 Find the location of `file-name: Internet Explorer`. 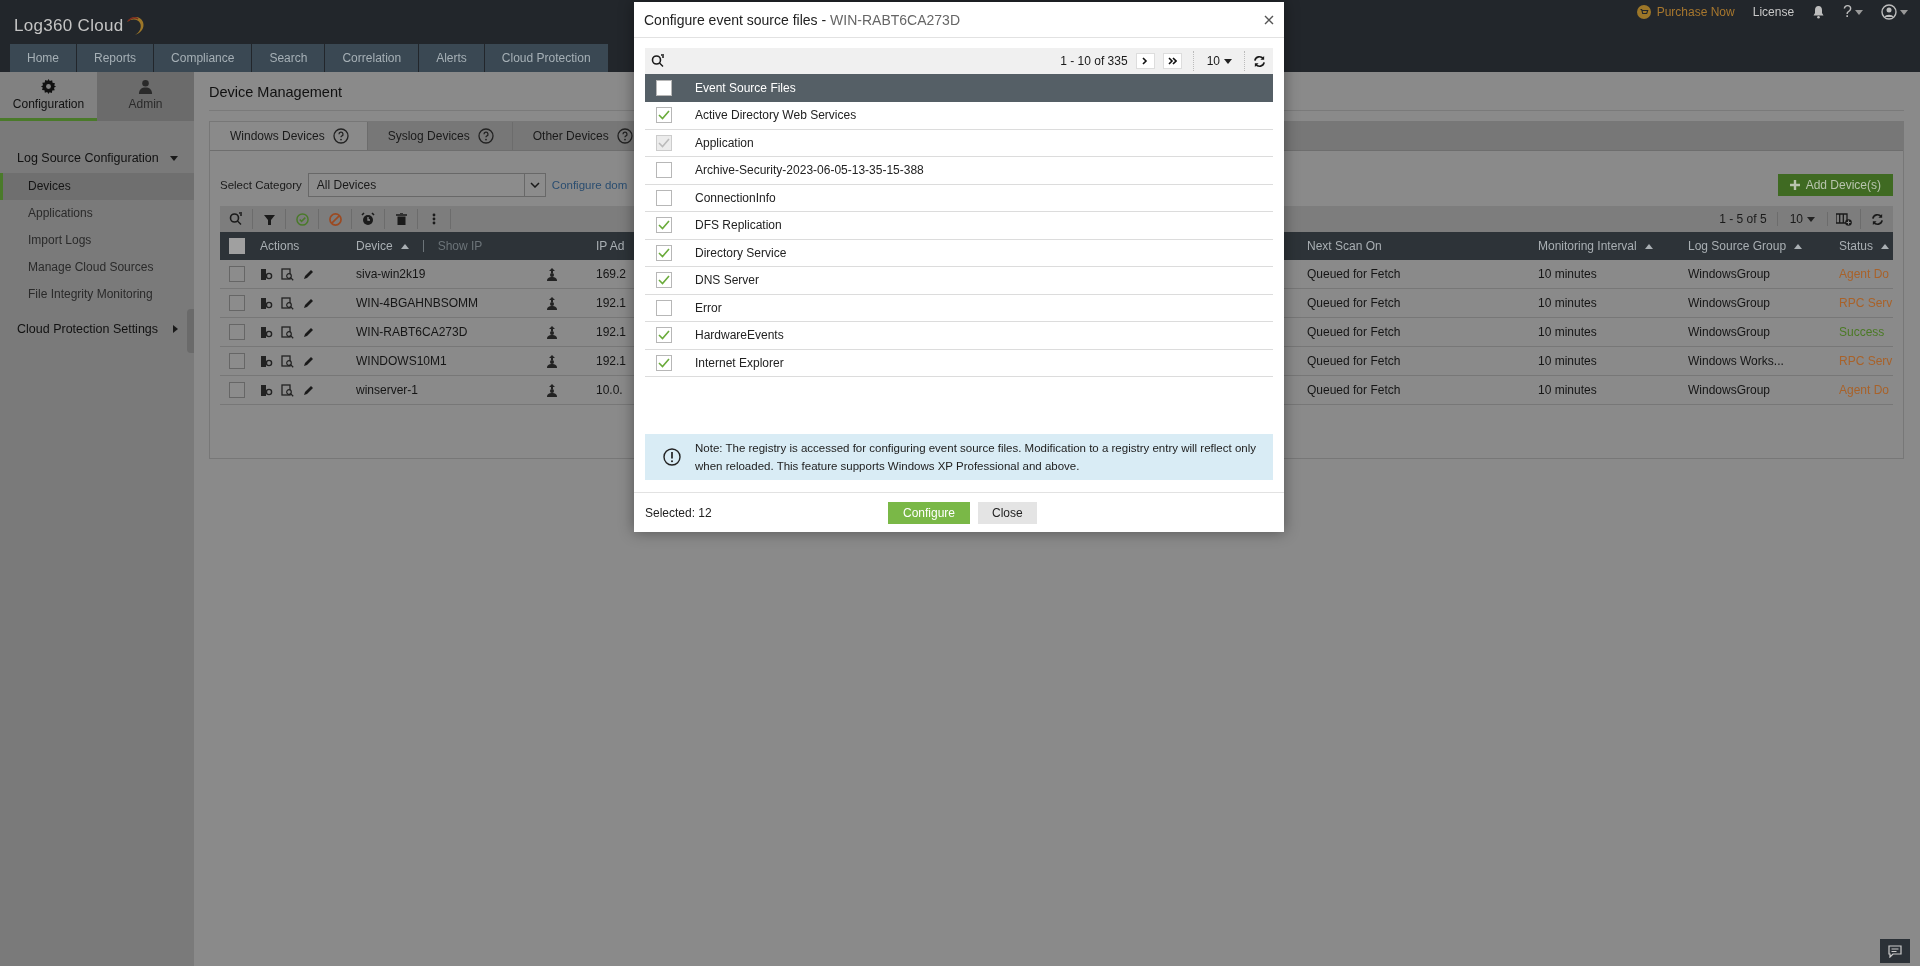

file-name: Internet Explorer is located at coordinates (739, 362).